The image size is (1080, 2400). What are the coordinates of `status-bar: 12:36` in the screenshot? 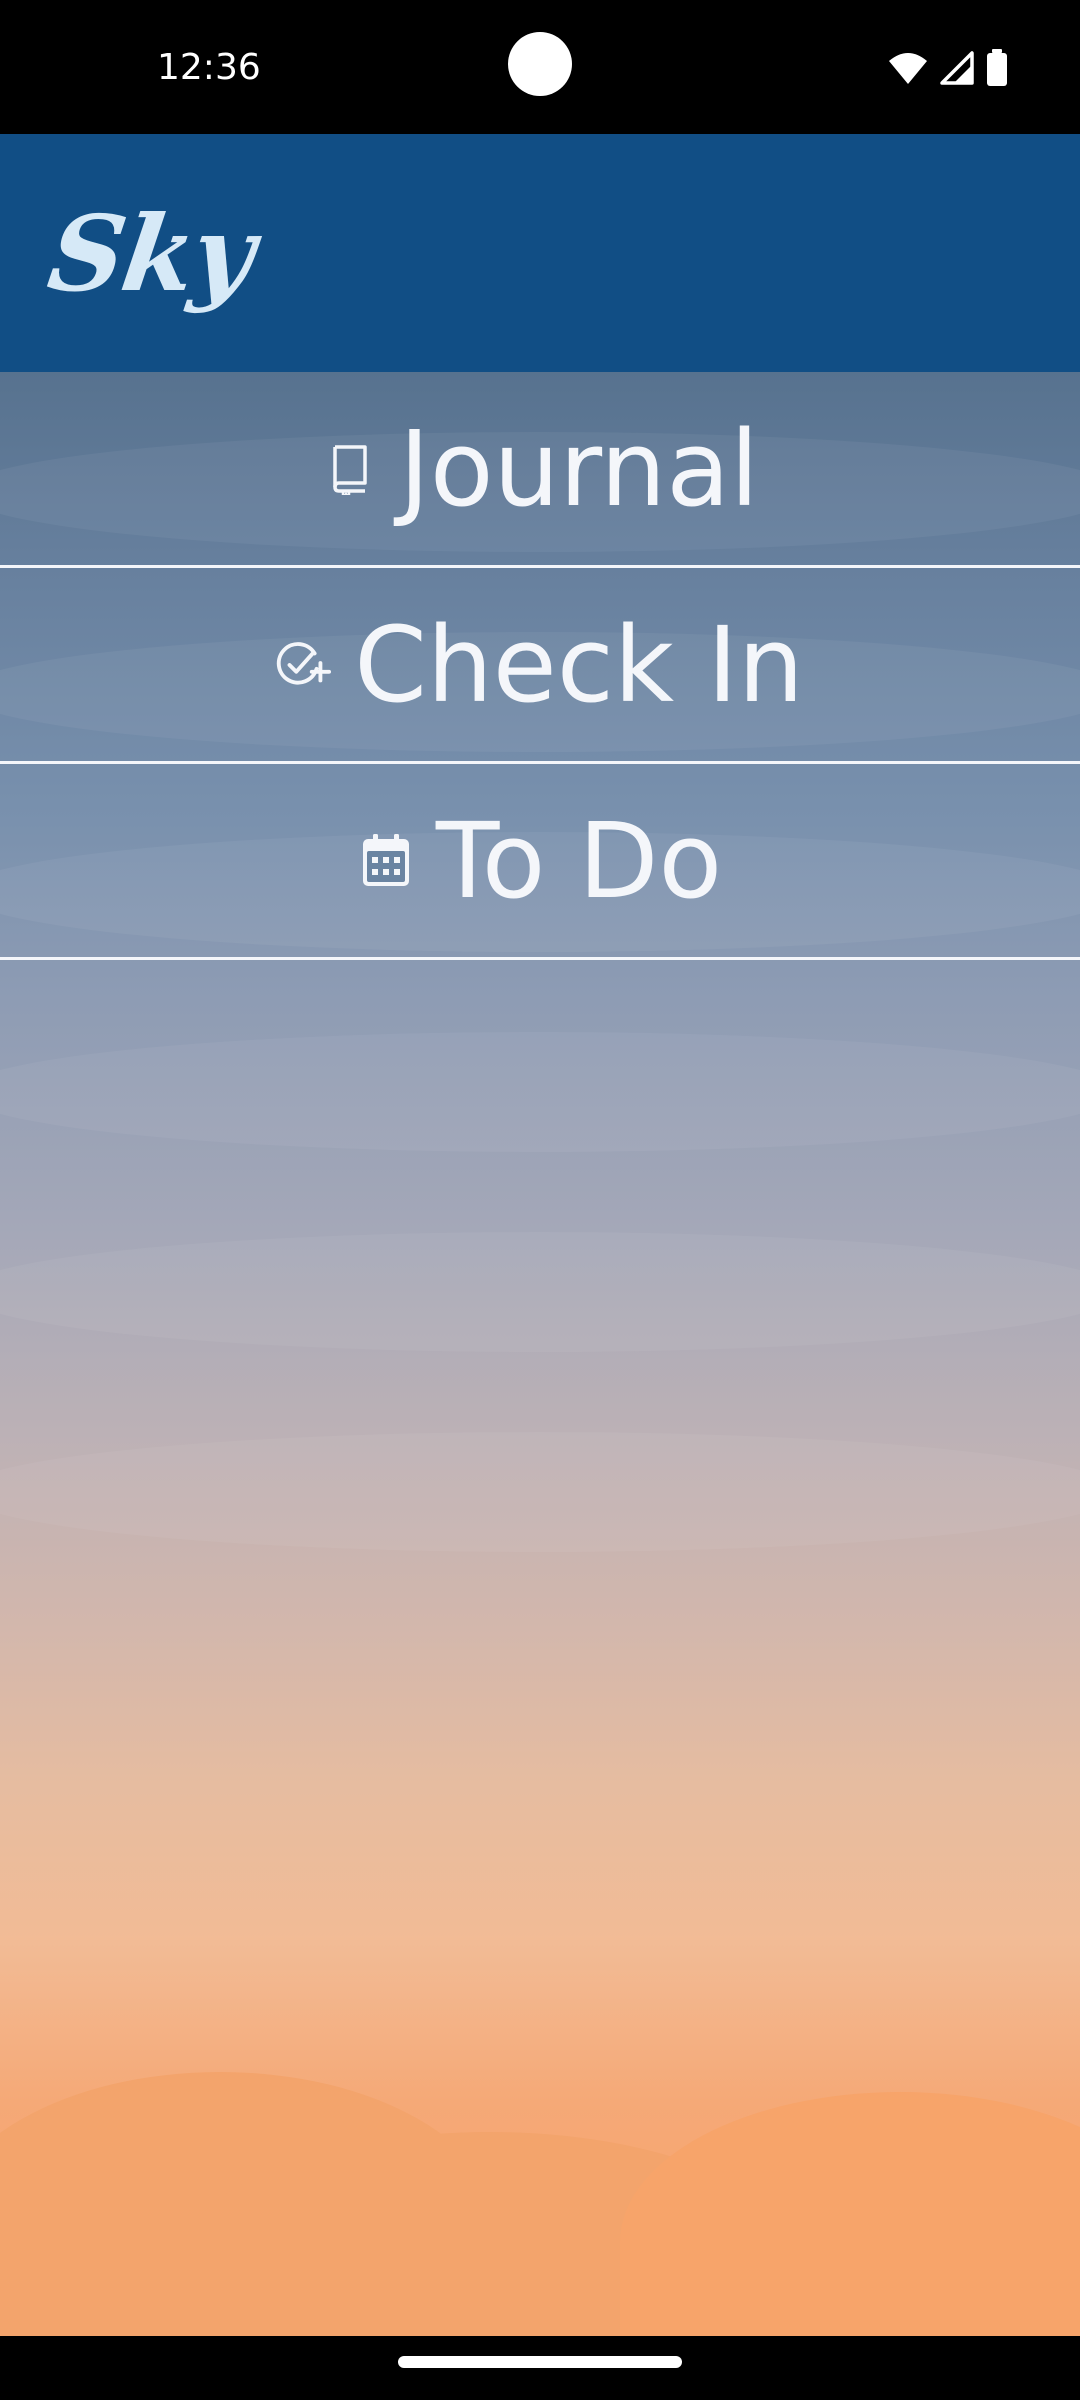 It's located at (540, 67).